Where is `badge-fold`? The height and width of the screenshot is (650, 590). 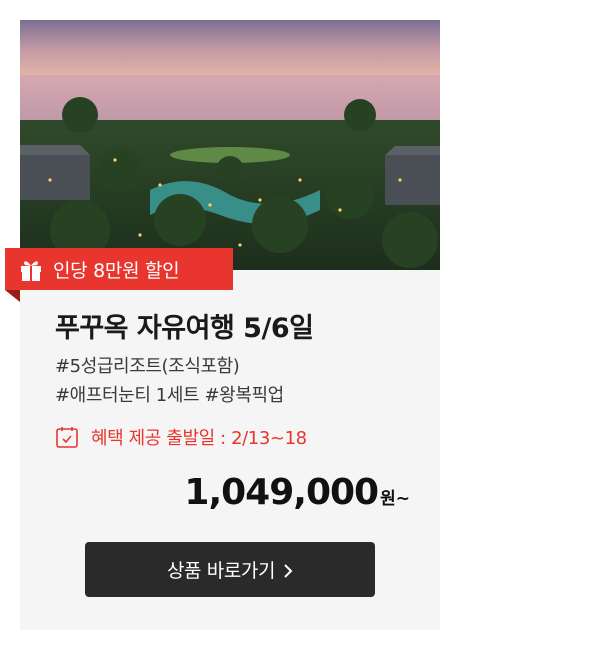
badge-fold is located at coordinates (12, 296).